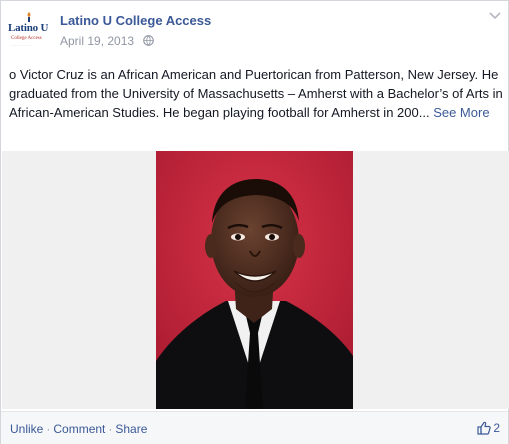  Describe the element at coordinates (29, 17) in the screenshot. I see `torch-logo-icon` at that location.